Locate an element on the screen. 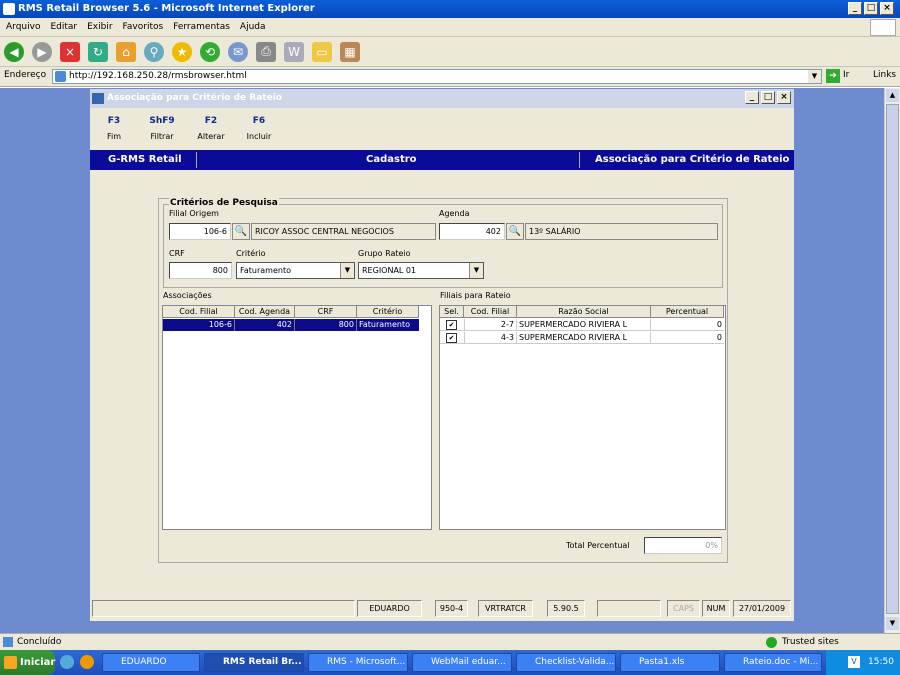 This screenshot has width=900, height=675. crf-input: 800 is located at coordinates (200, 270).